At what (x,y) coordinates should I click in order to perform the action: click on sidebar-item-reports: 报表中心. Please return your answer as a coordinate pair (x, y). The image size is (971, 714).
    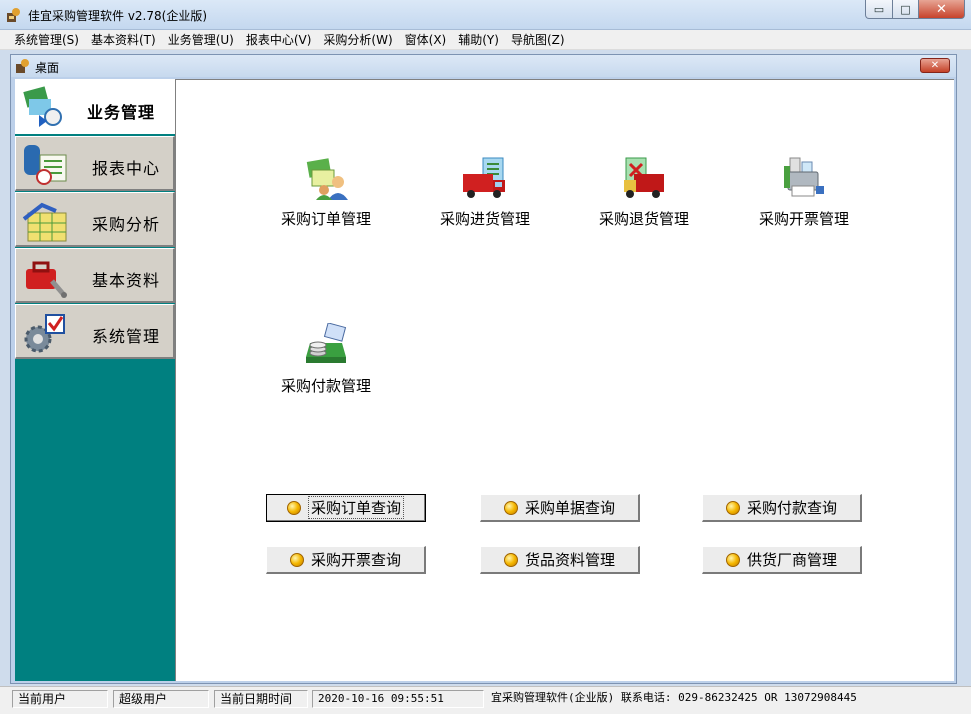
    Looking at the image, I should click on (95, 163).